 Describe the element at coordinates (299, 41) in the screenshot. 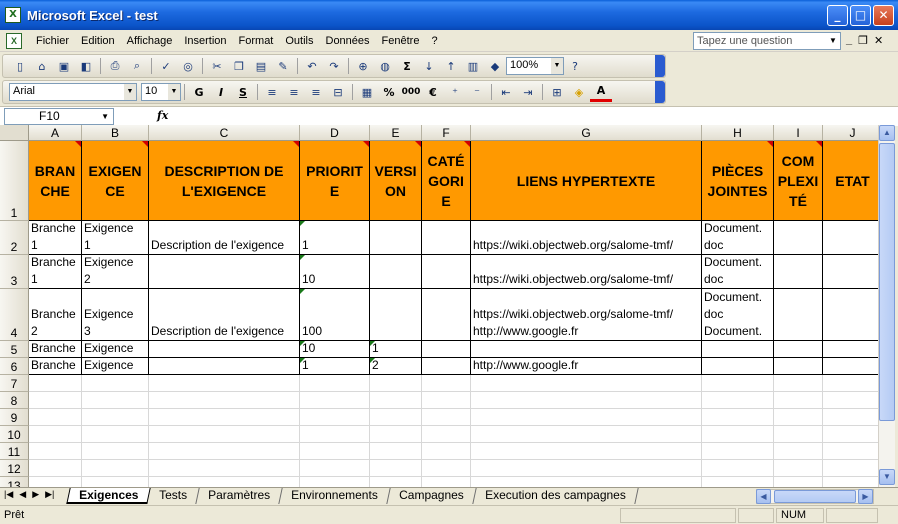

I see `menu-outils: Outils` at that location.